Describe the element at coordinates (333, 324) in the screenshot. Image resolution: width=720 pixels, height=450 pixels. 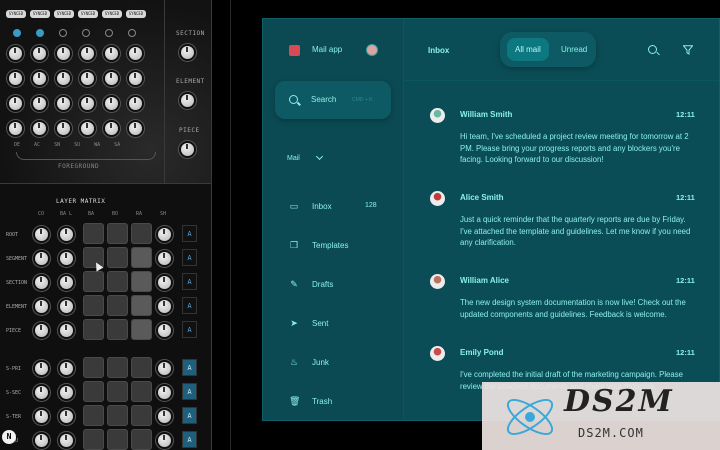
I see `sidebar-item-sent: ➤ Sent` at that location.